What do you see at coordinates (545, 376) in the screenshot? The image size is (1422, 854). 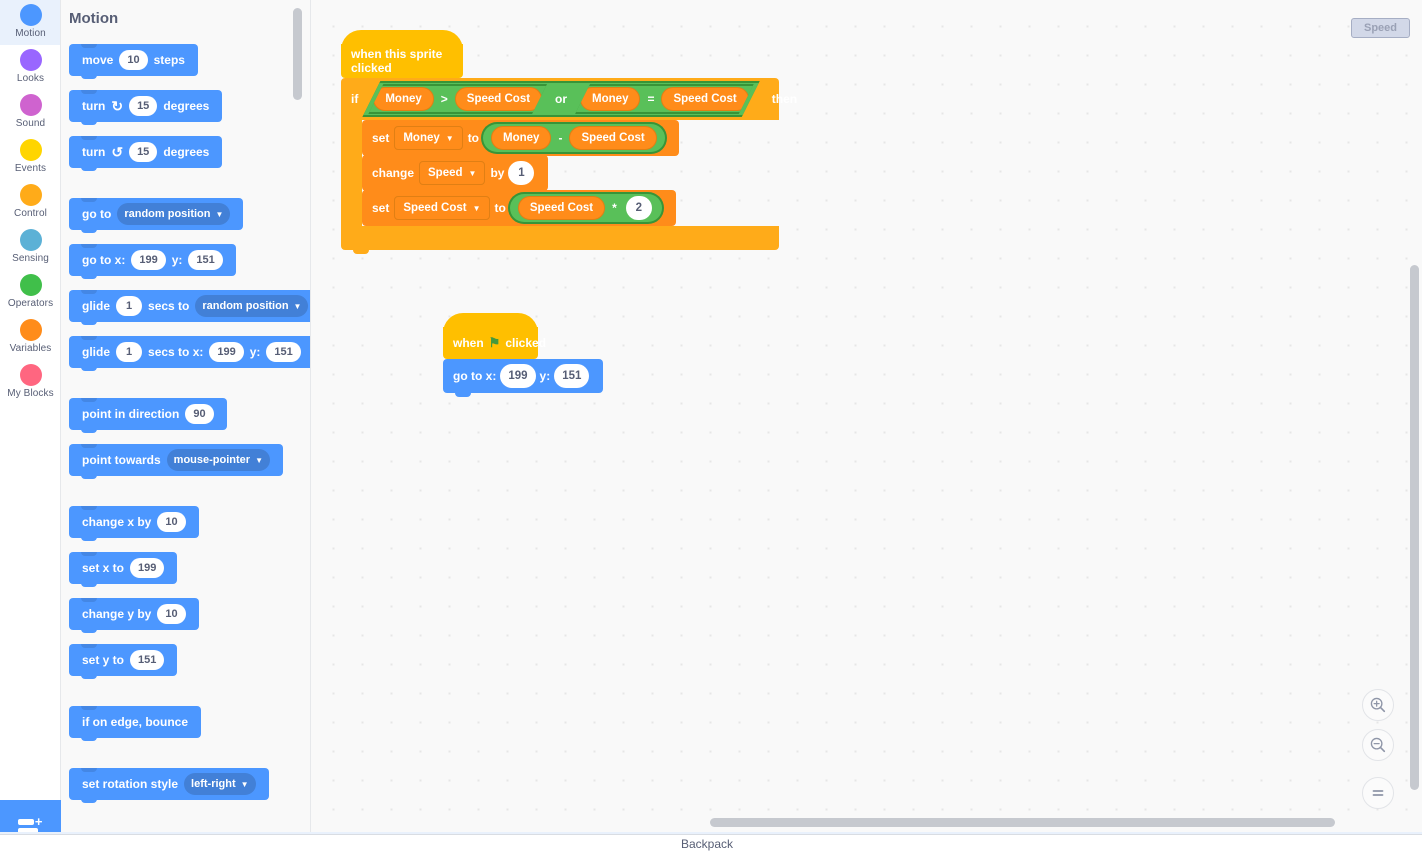 I see `block-label: y:` at bounding box center [545, 376].